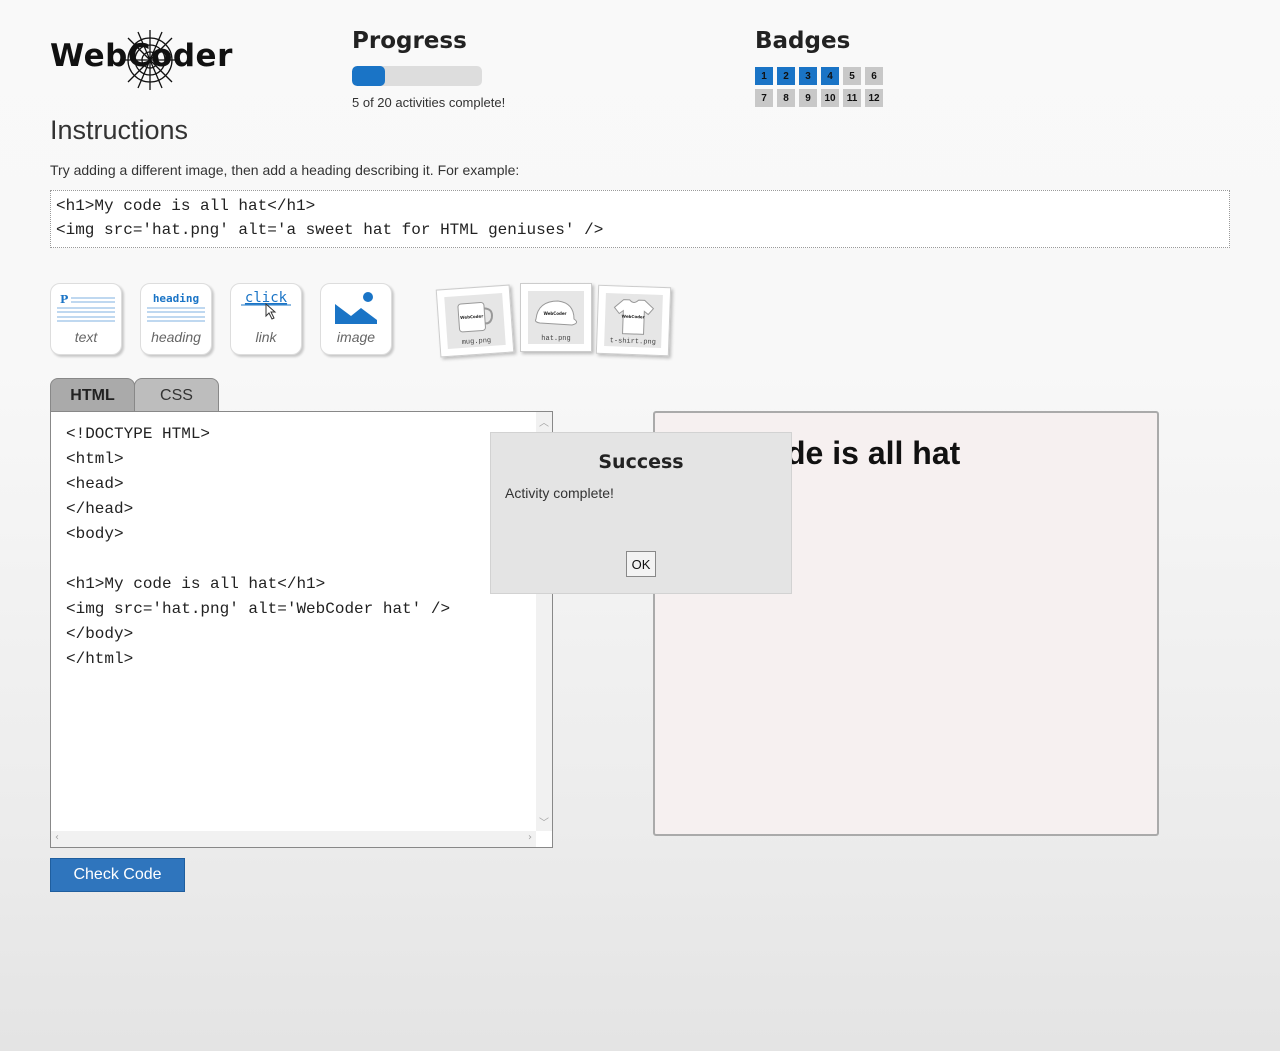 This screenshot has height=1051, width=1280. I want to click on heading-tool-button: heading heading, so click(176, 319).